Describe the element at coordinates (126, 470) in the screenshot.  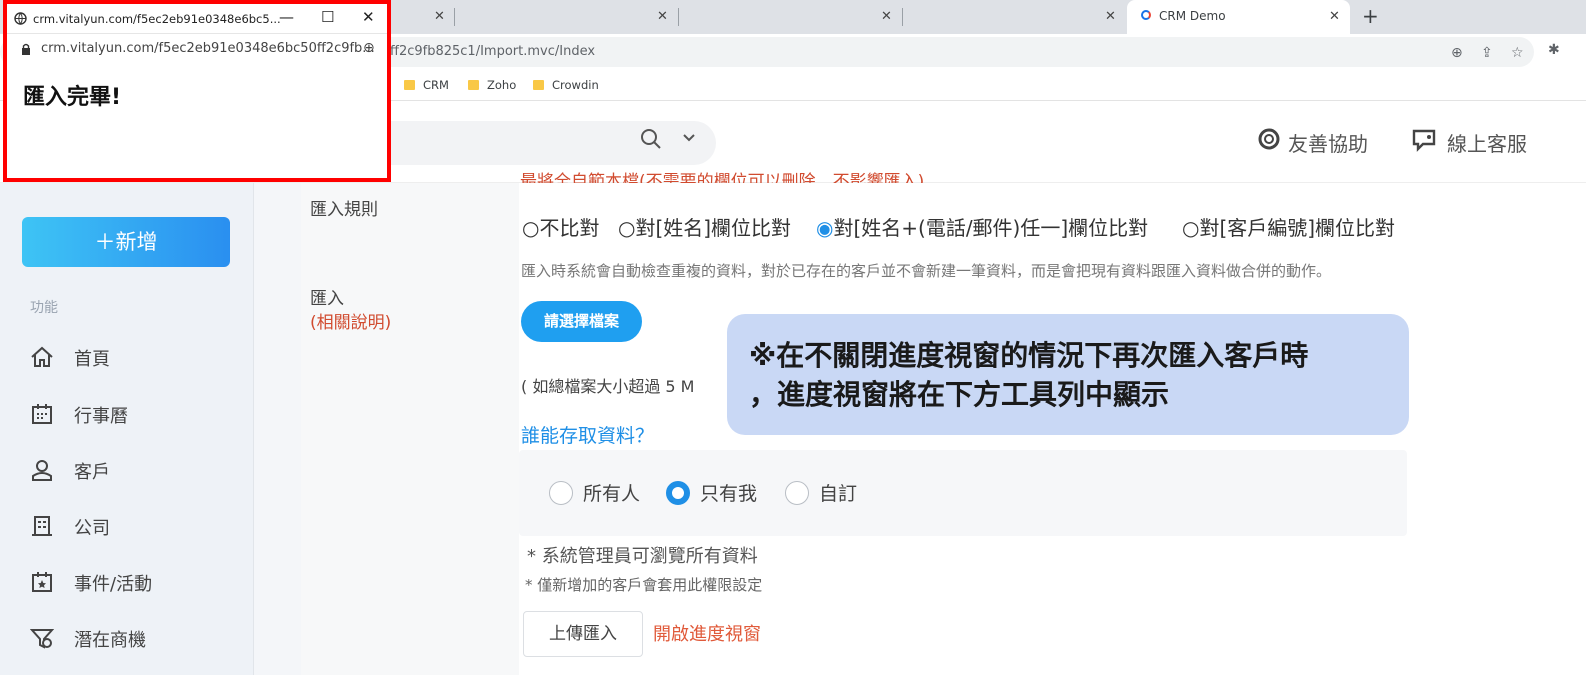
I see `sidebar-item-customer: 客戶` at that location.